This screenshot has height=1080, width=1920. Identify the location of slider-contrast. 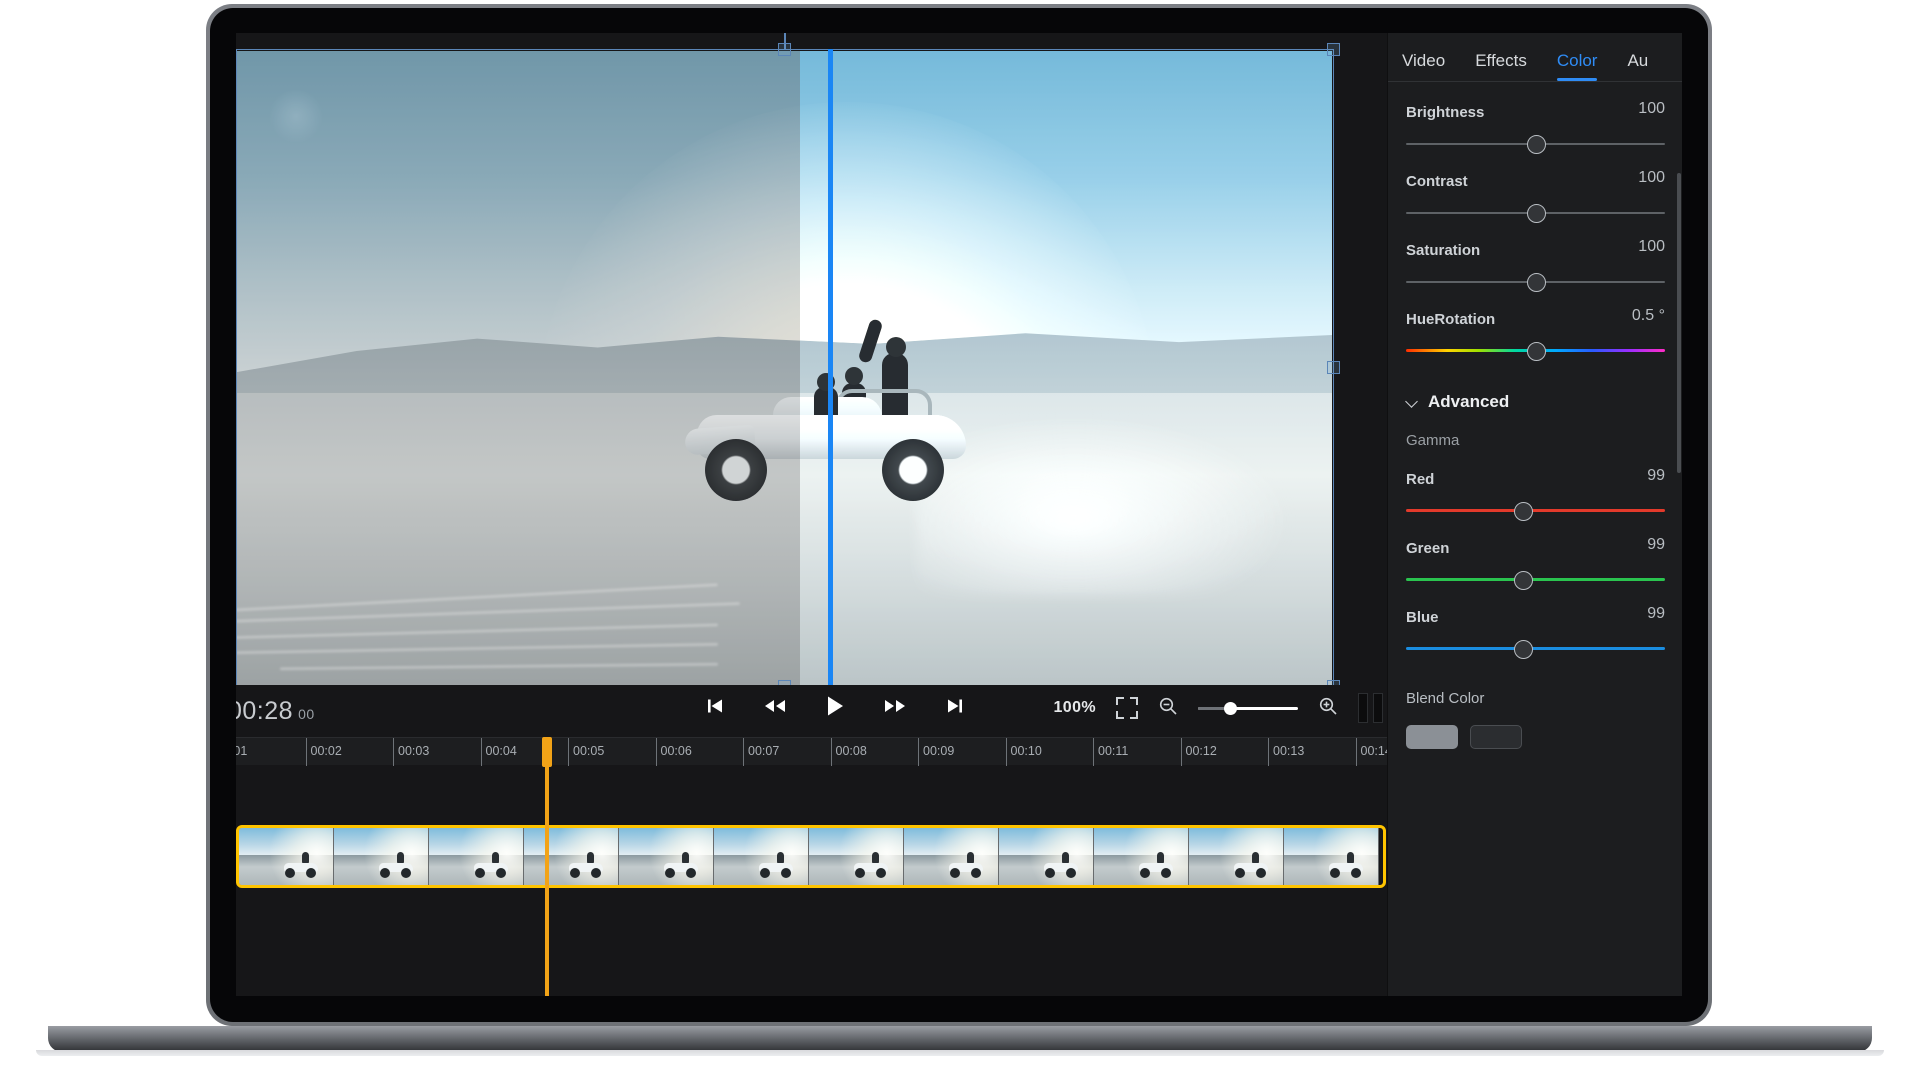
(1535, 213).